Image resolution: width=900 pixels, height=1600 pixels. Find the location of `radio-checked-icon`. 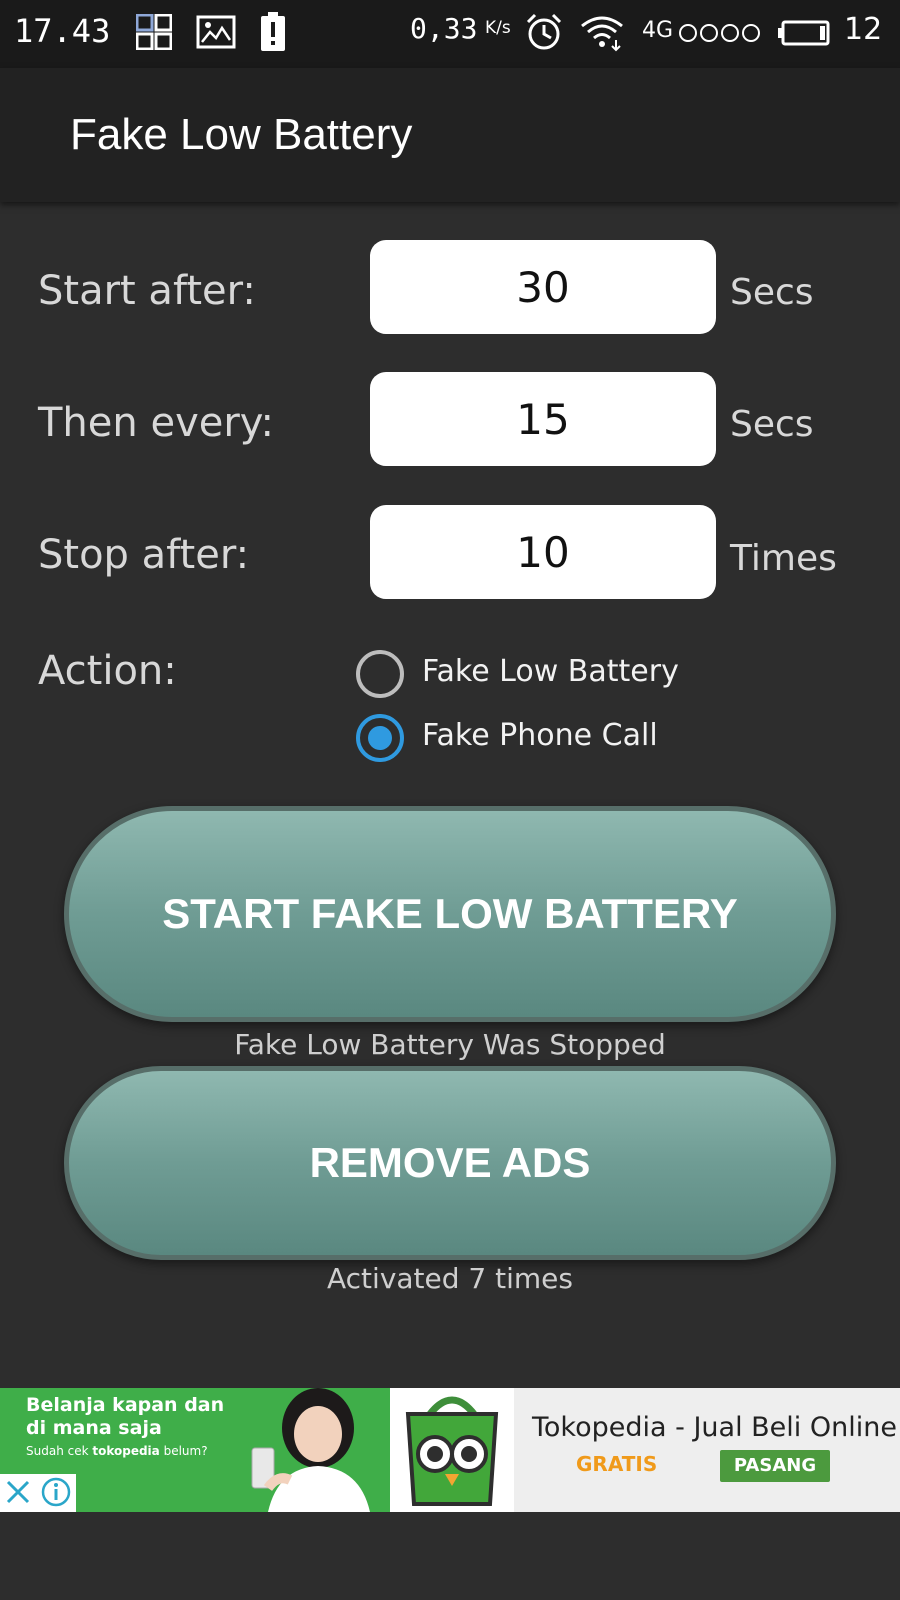

radio-checked-icon is located at coordinates (380, 738).